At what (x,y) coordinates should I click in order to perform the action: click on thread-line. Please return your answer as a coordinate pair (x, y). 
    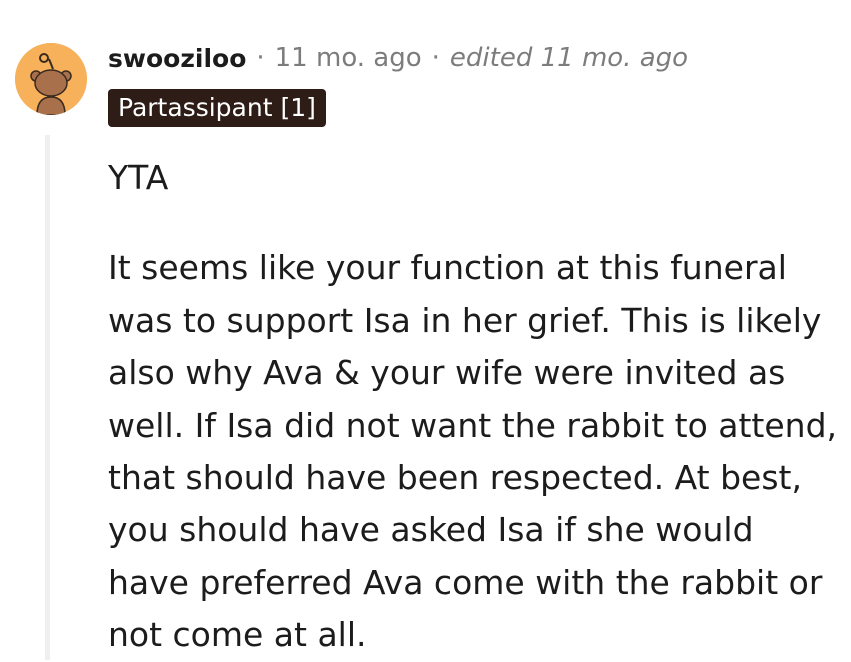
    Looking at the image, I should click on (47, 397).